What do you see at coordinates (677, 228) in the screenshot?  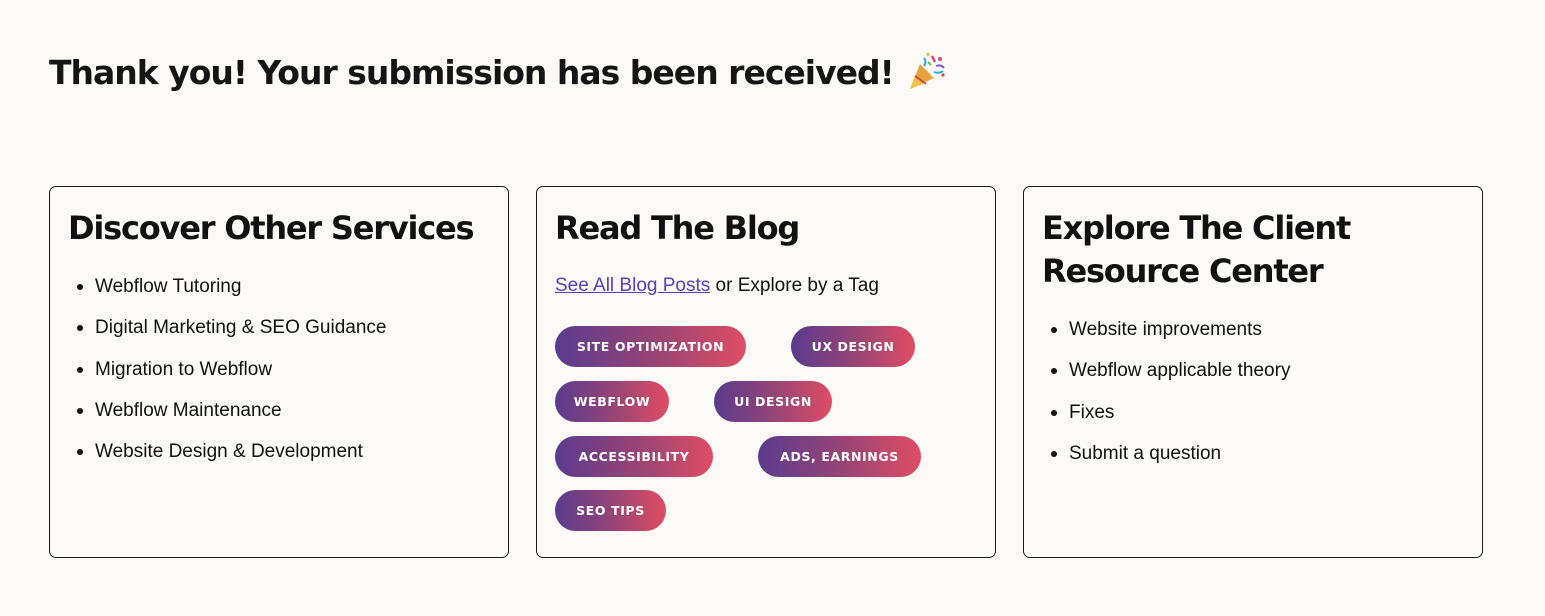 I see `blog-title: Read The Blog` at bounding box center [677, 228].